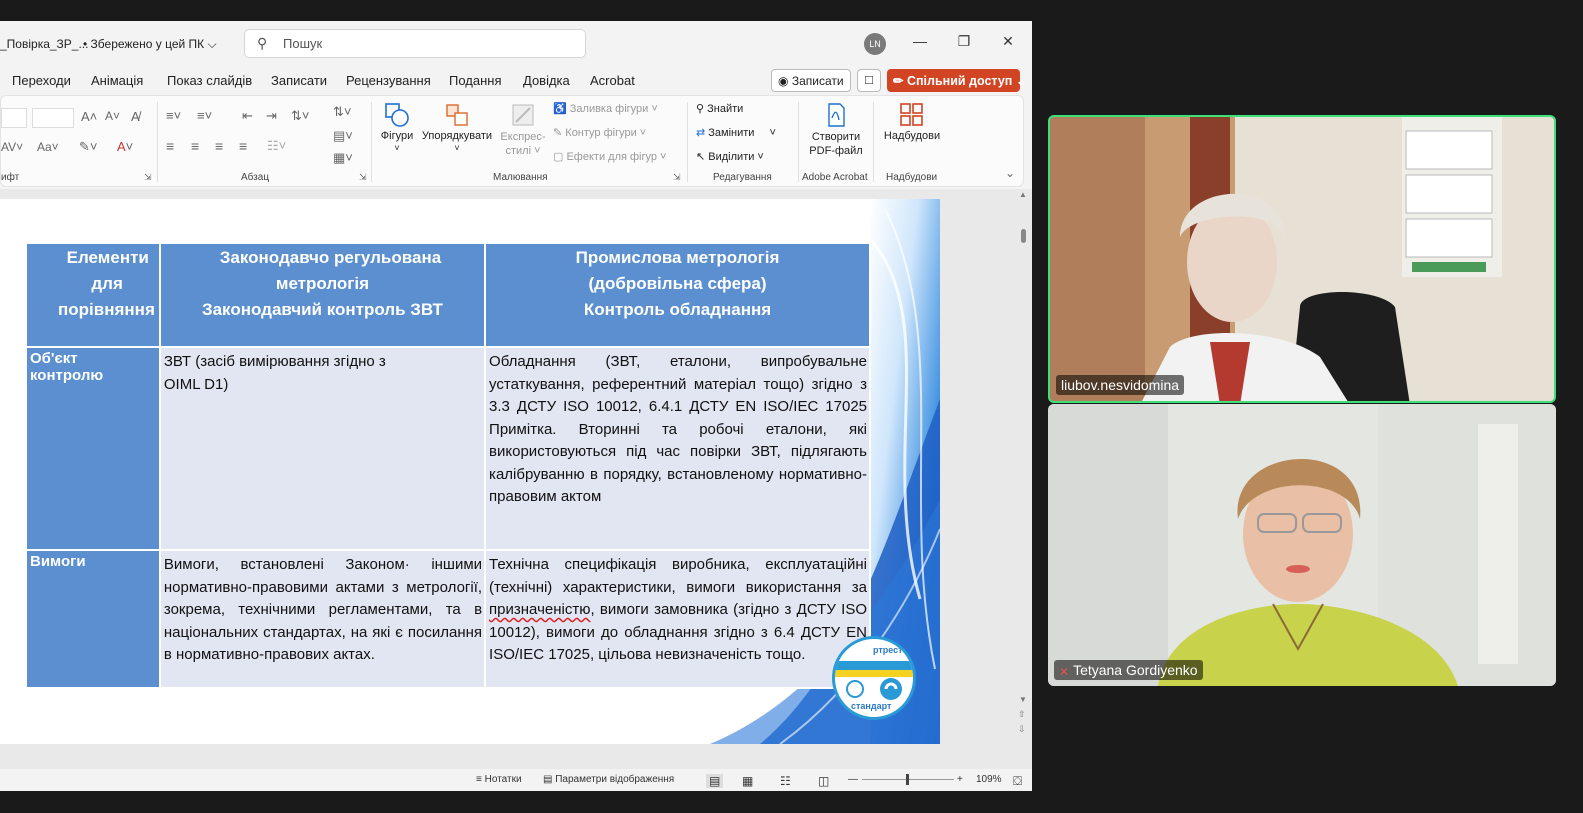  I want to click on avatar: LN, so click(875, 44).